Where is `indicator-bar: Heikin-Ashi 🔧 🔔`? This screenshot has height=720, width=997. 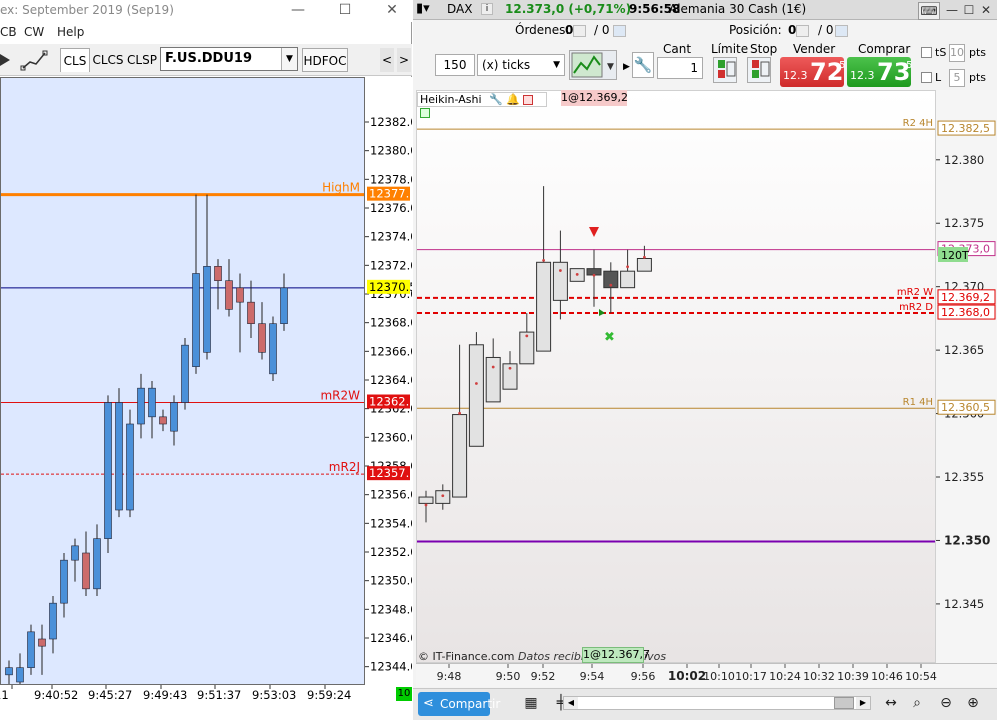
indicator-bar: Heikin-Ashi 🔧 🔔 is located at coordinates (482, 105).